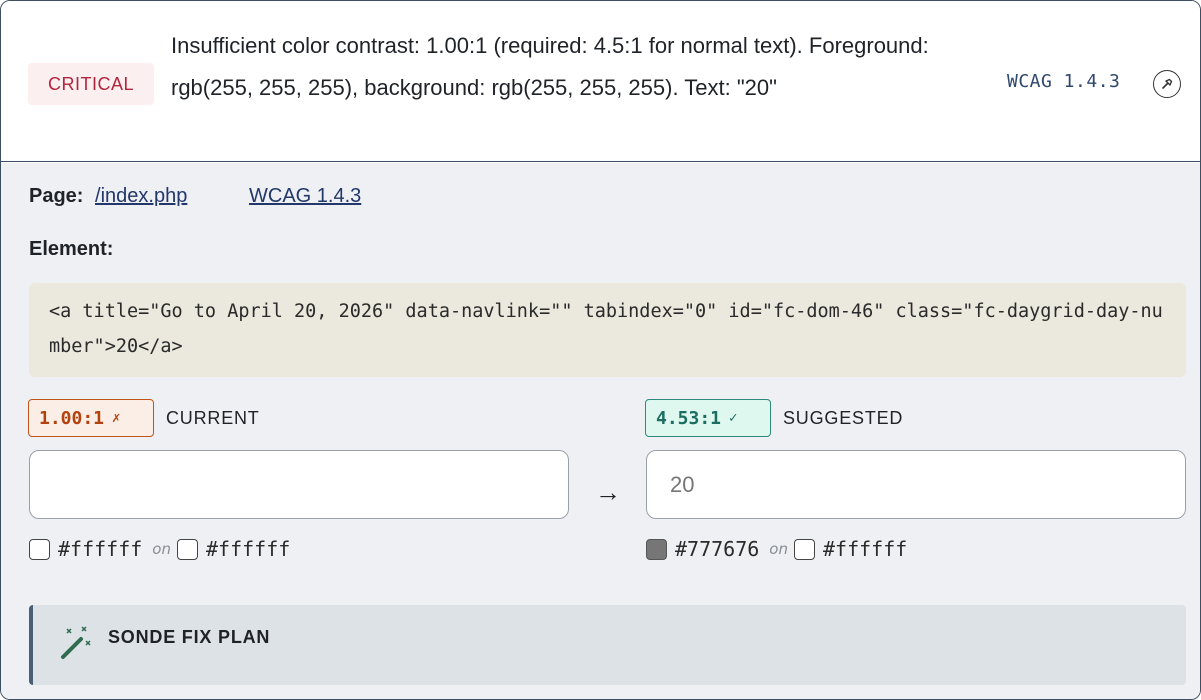 This screenshot has height=700, width=1201. Describe the element at coordinates (91, 84) in the screenshot. I see `severity-badge: CRITICAL` at that location.